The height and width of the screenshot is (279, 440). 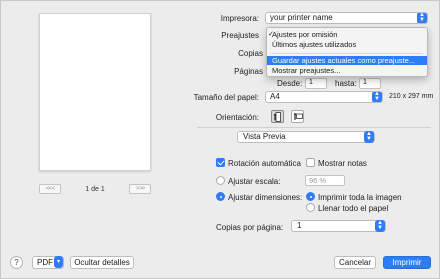 What do you see at coordinates (248, 71) in the screenshot?
I see `pages-label: Páginas` at bounding box center [248, 71].